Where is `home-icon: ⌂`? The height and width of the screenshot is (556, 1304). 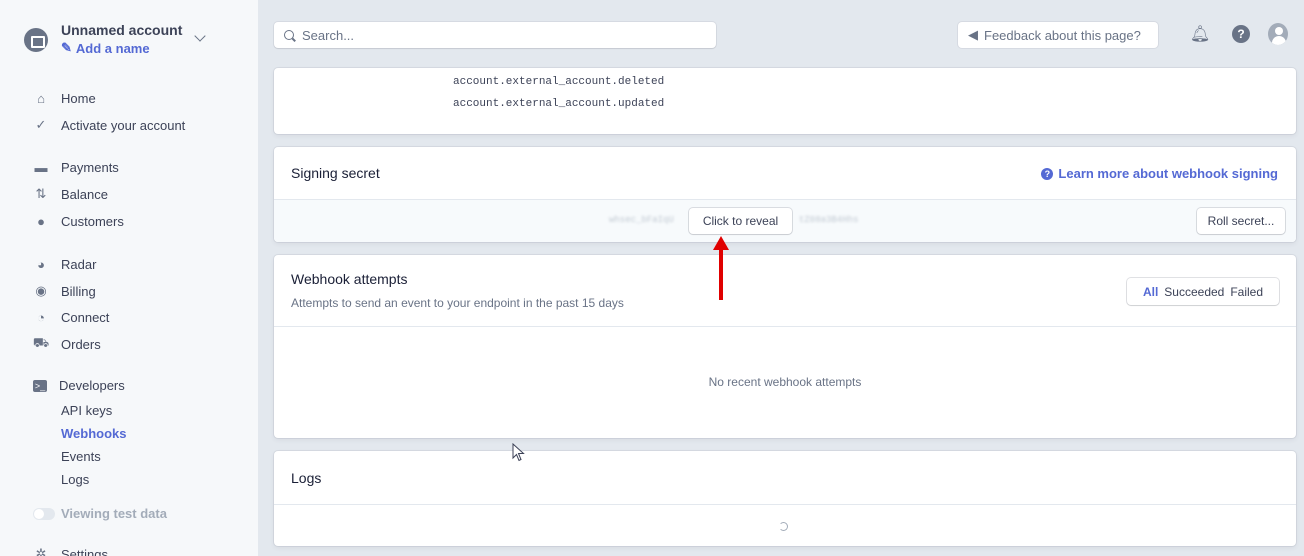
home-icon: ⌂ is located at coordinates (41, 98).